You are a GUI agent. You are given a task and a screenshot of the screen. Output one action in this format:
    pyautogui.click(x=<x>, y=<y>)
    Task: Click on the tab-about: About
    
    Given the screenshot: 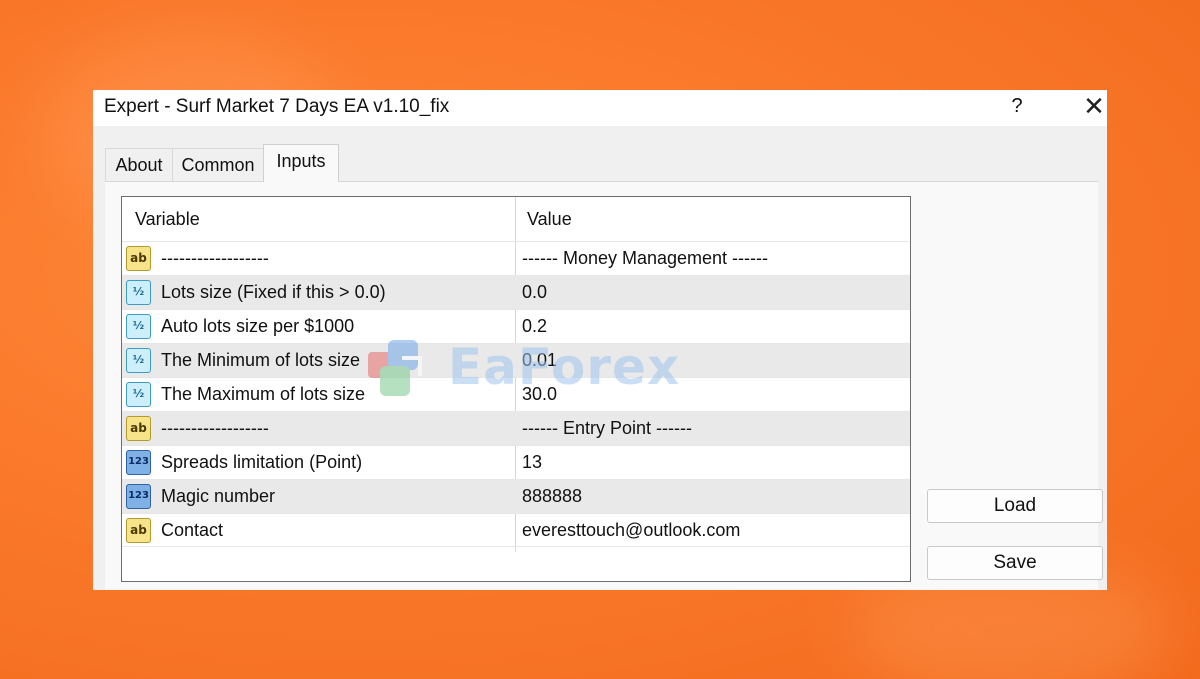 What is the action you would take?
    pyautogui.click(x=139, y=164)
    